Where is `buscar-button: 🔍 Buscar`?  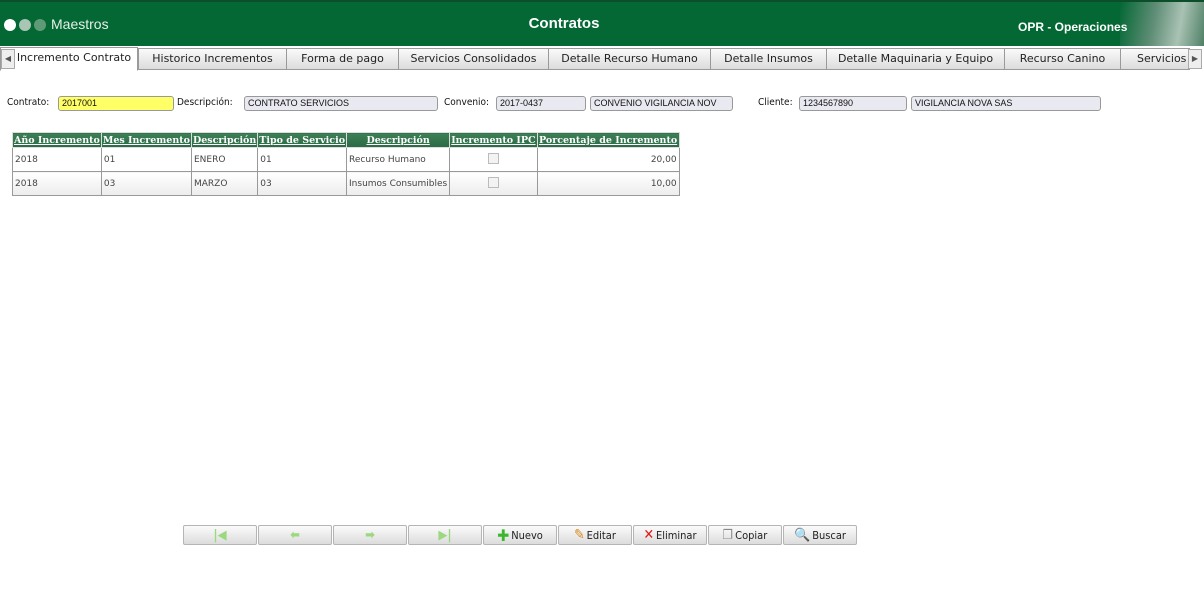 buscar-button: 🔍 Buscar is located at coordinates (820, 535).